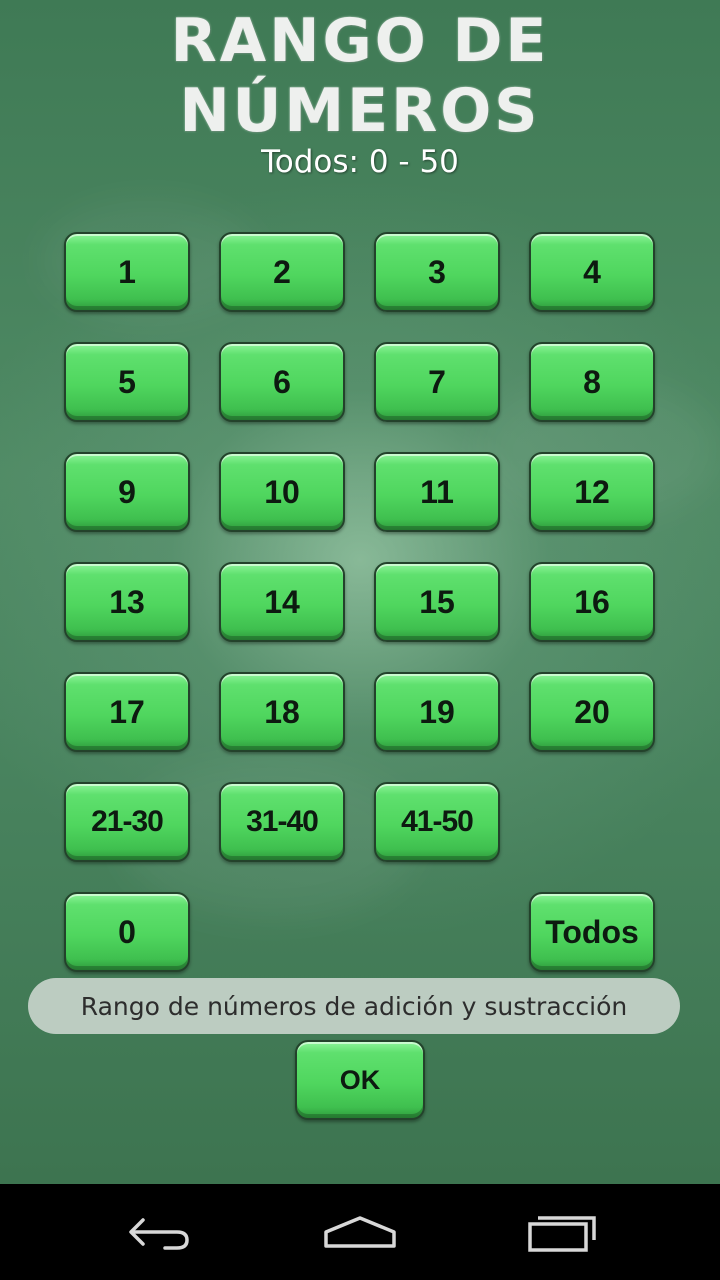  Describe the element at coordinates (592, 712) in the screenshot. I see `number-button-20: 20` at that location.